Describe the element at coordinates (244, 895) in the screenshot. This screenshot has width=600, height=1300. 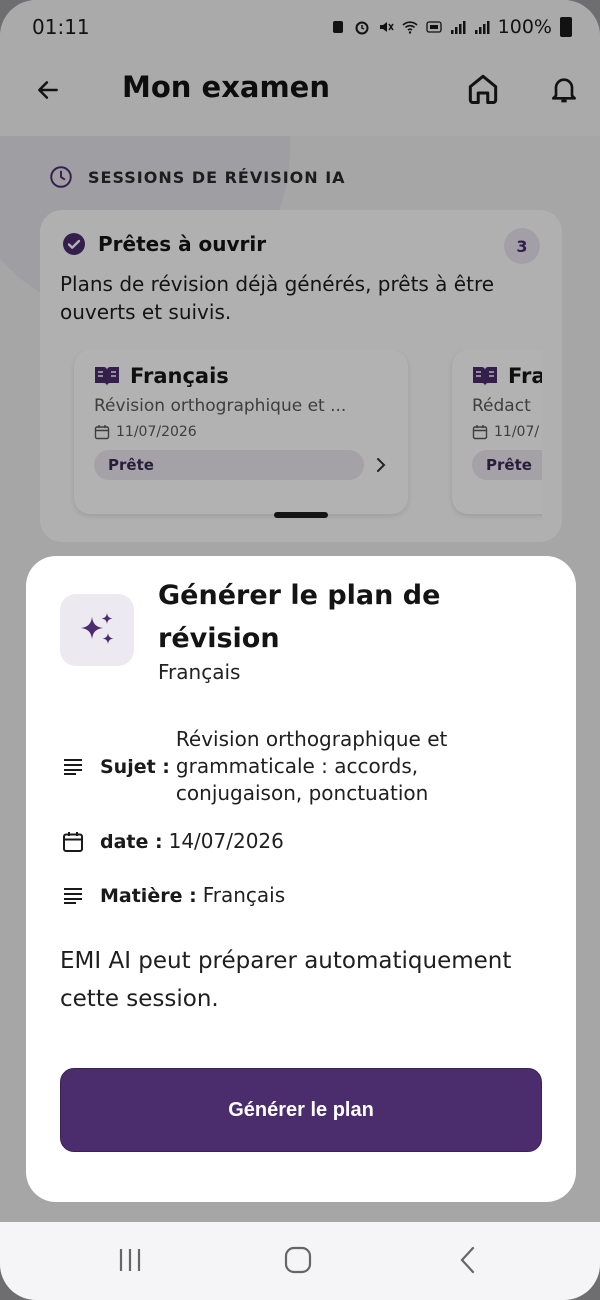
I see `matter-value: Français` at that location.